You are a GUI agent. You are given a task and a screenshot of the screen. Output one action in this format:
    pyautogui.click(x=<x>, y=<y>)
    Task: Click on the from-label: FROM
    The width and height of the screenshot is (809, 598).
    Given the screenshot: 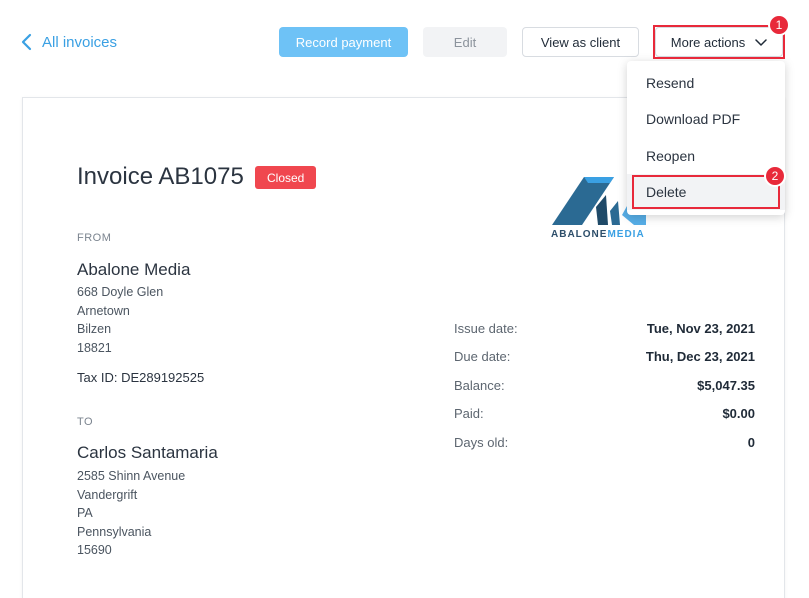 What is the action you would take?
    pyautogui.click(x=94, y=238)
    